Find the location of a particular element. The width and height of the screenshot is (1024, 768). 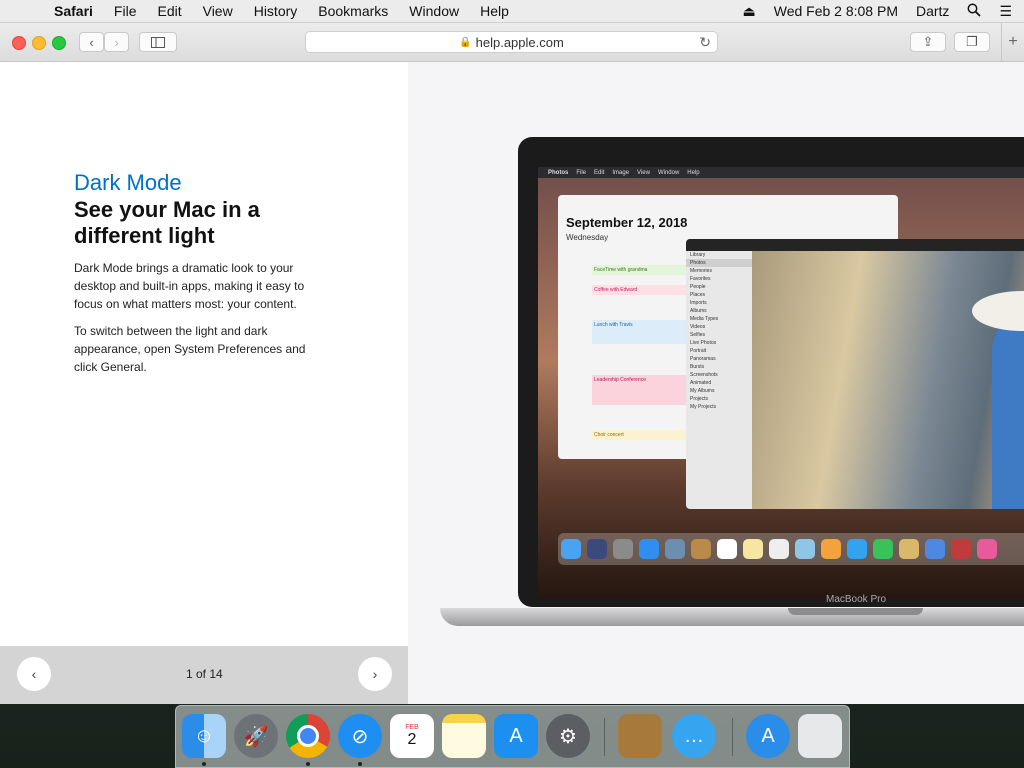

forward-button: › is located at coordinates (116, 42).